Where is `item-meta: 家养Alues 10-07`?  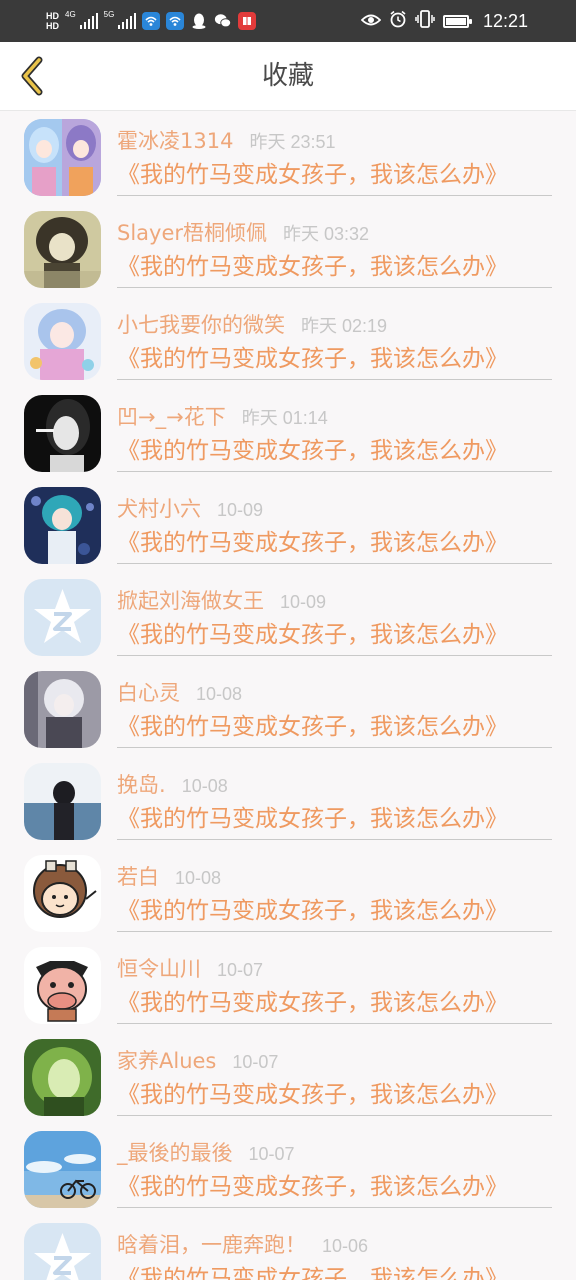 item-meta: 家养Alues 10-07 is located at coordinates (197, 1060).